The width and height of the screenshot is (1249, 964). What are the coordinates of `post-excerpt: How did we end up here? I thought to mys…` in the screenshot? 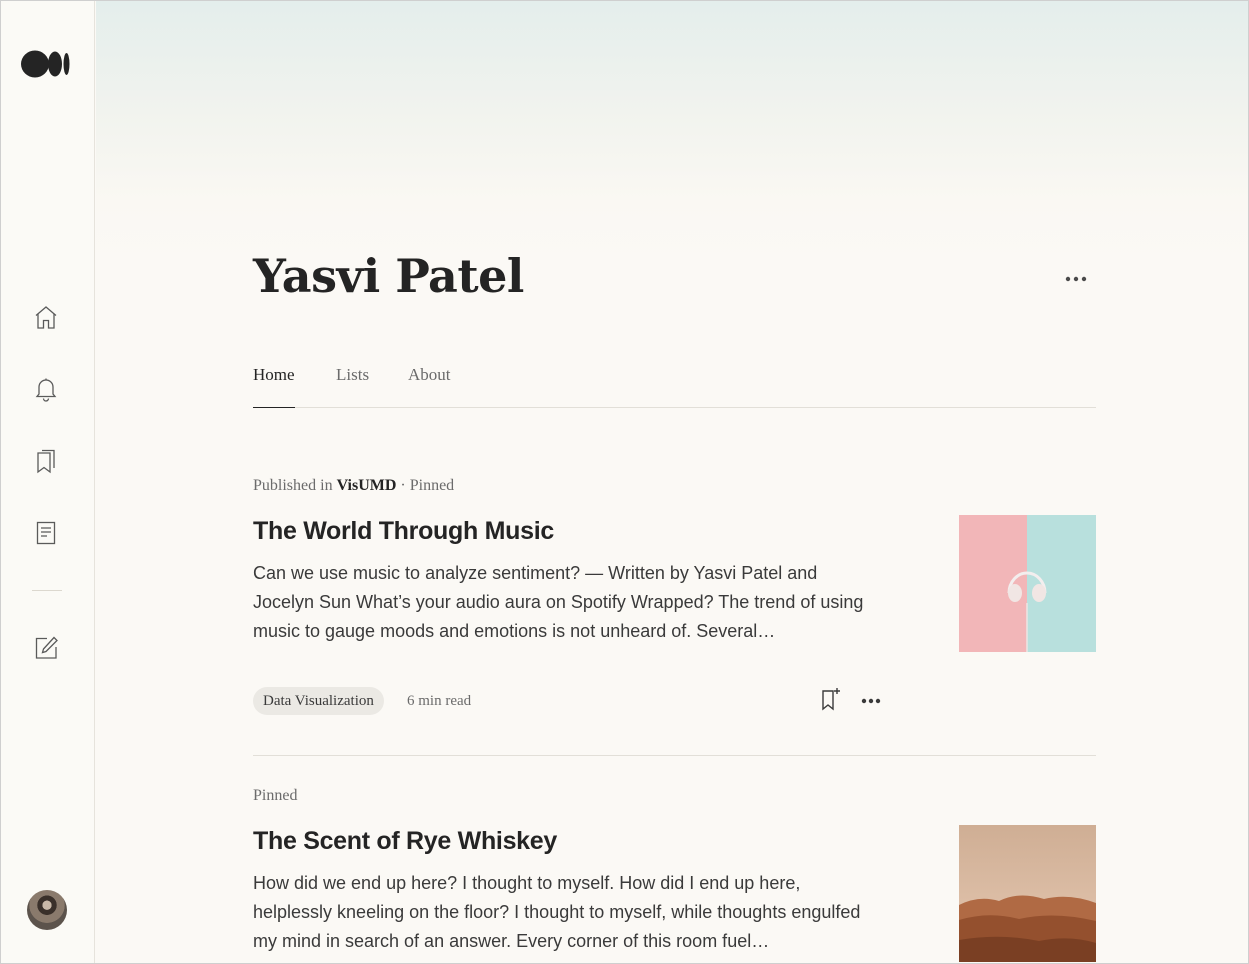 It's located at (565, 912).